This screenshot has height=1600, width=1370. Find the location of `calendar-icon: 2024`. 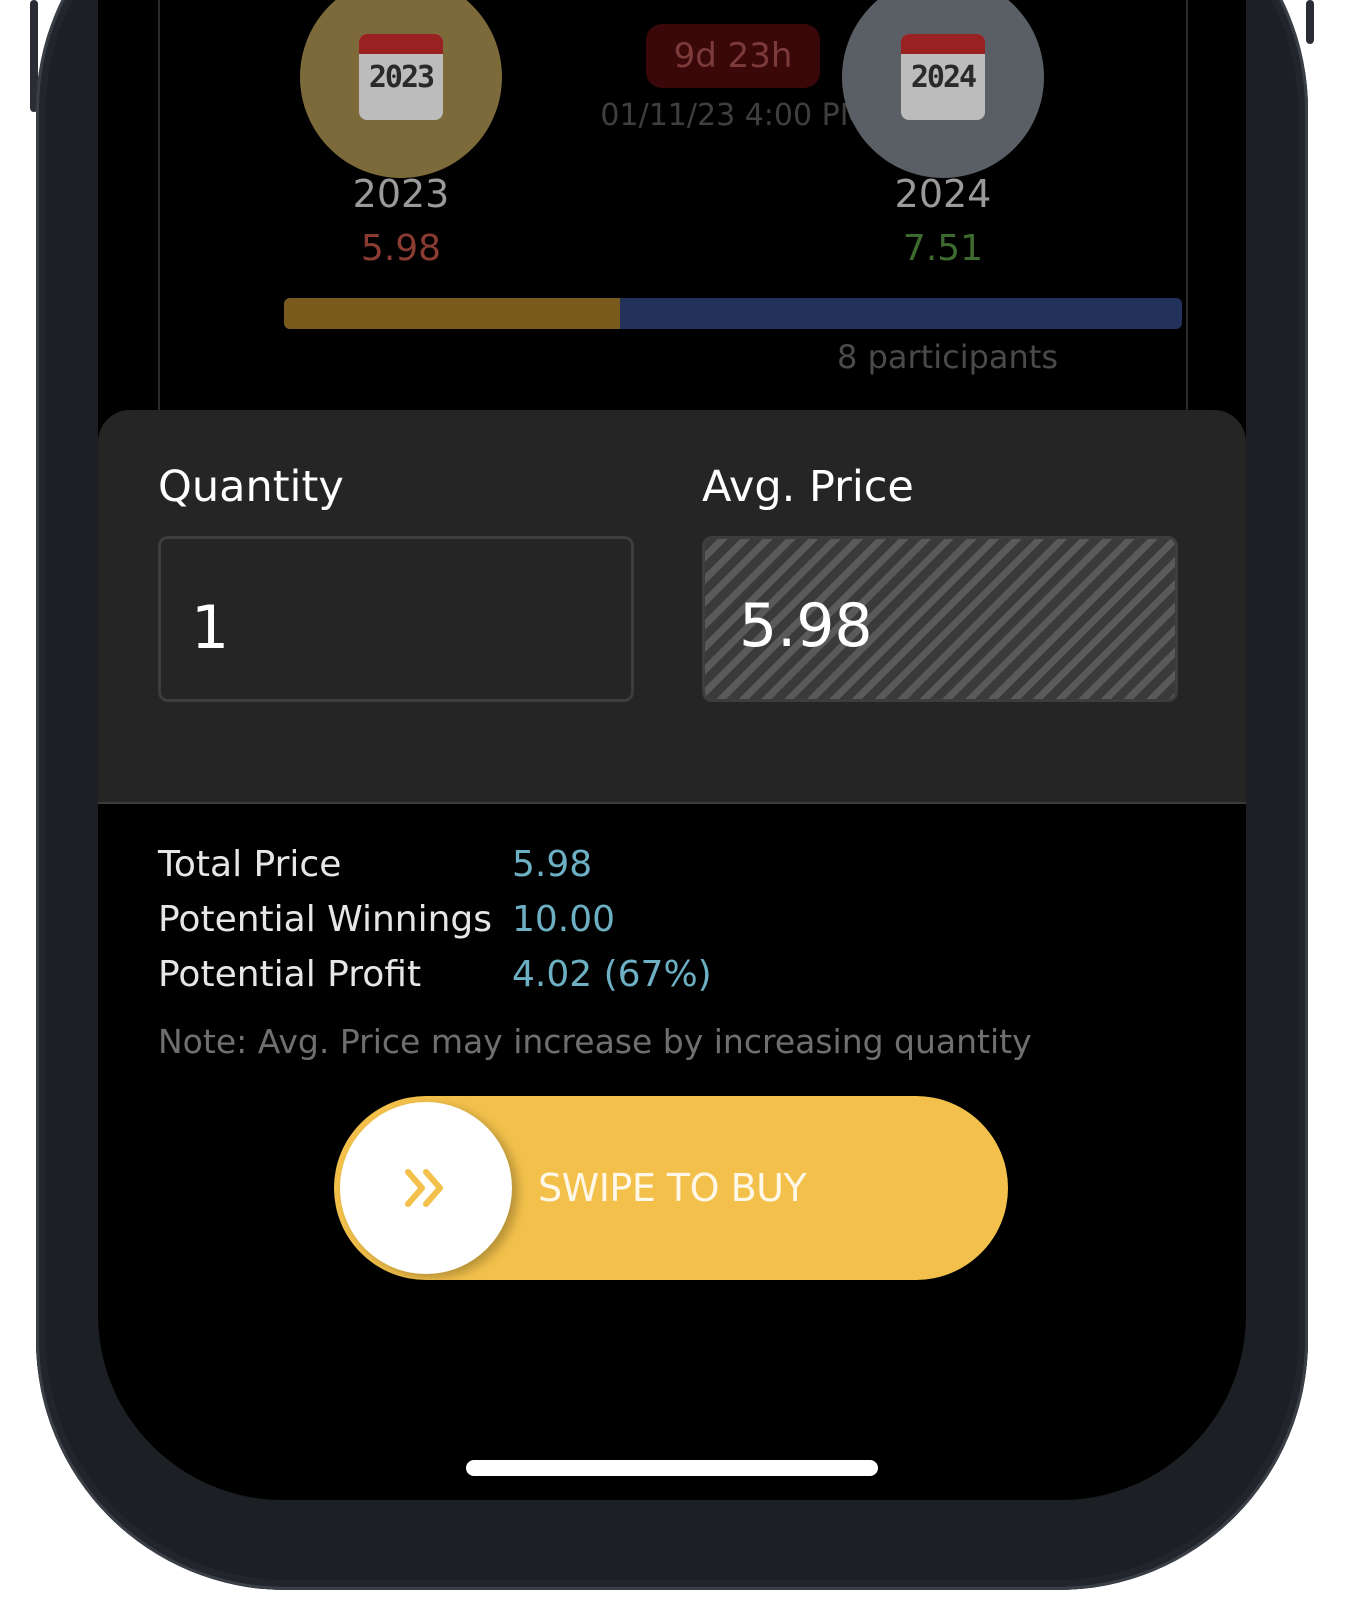

calendar-icon: 2024 is located at coordinates (943, 77).